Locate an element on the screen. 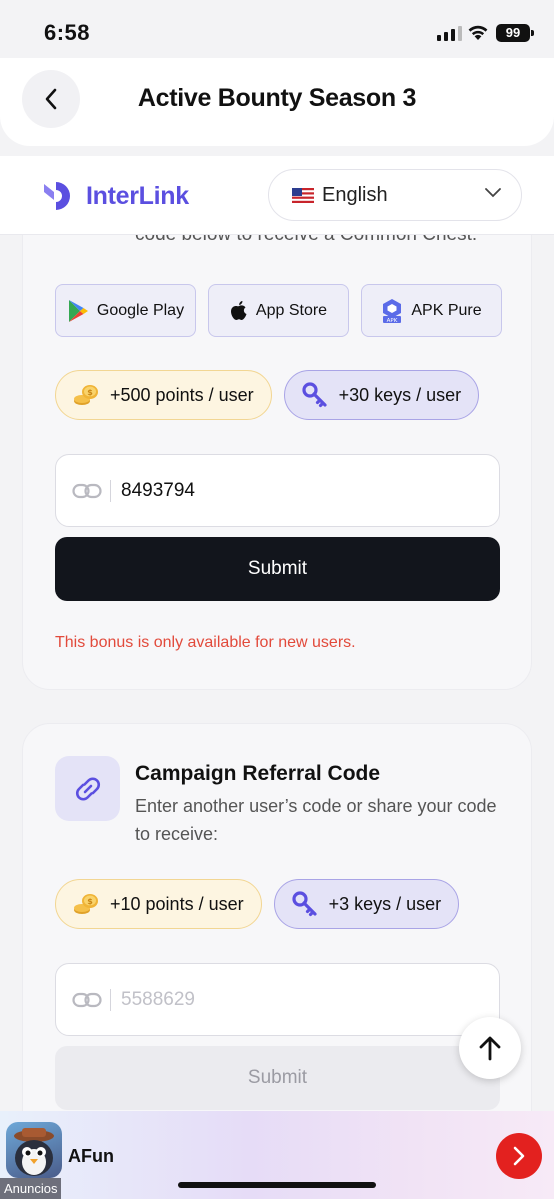  keys-reward-label: +30 keys / user is located at coordinates (400, 394).